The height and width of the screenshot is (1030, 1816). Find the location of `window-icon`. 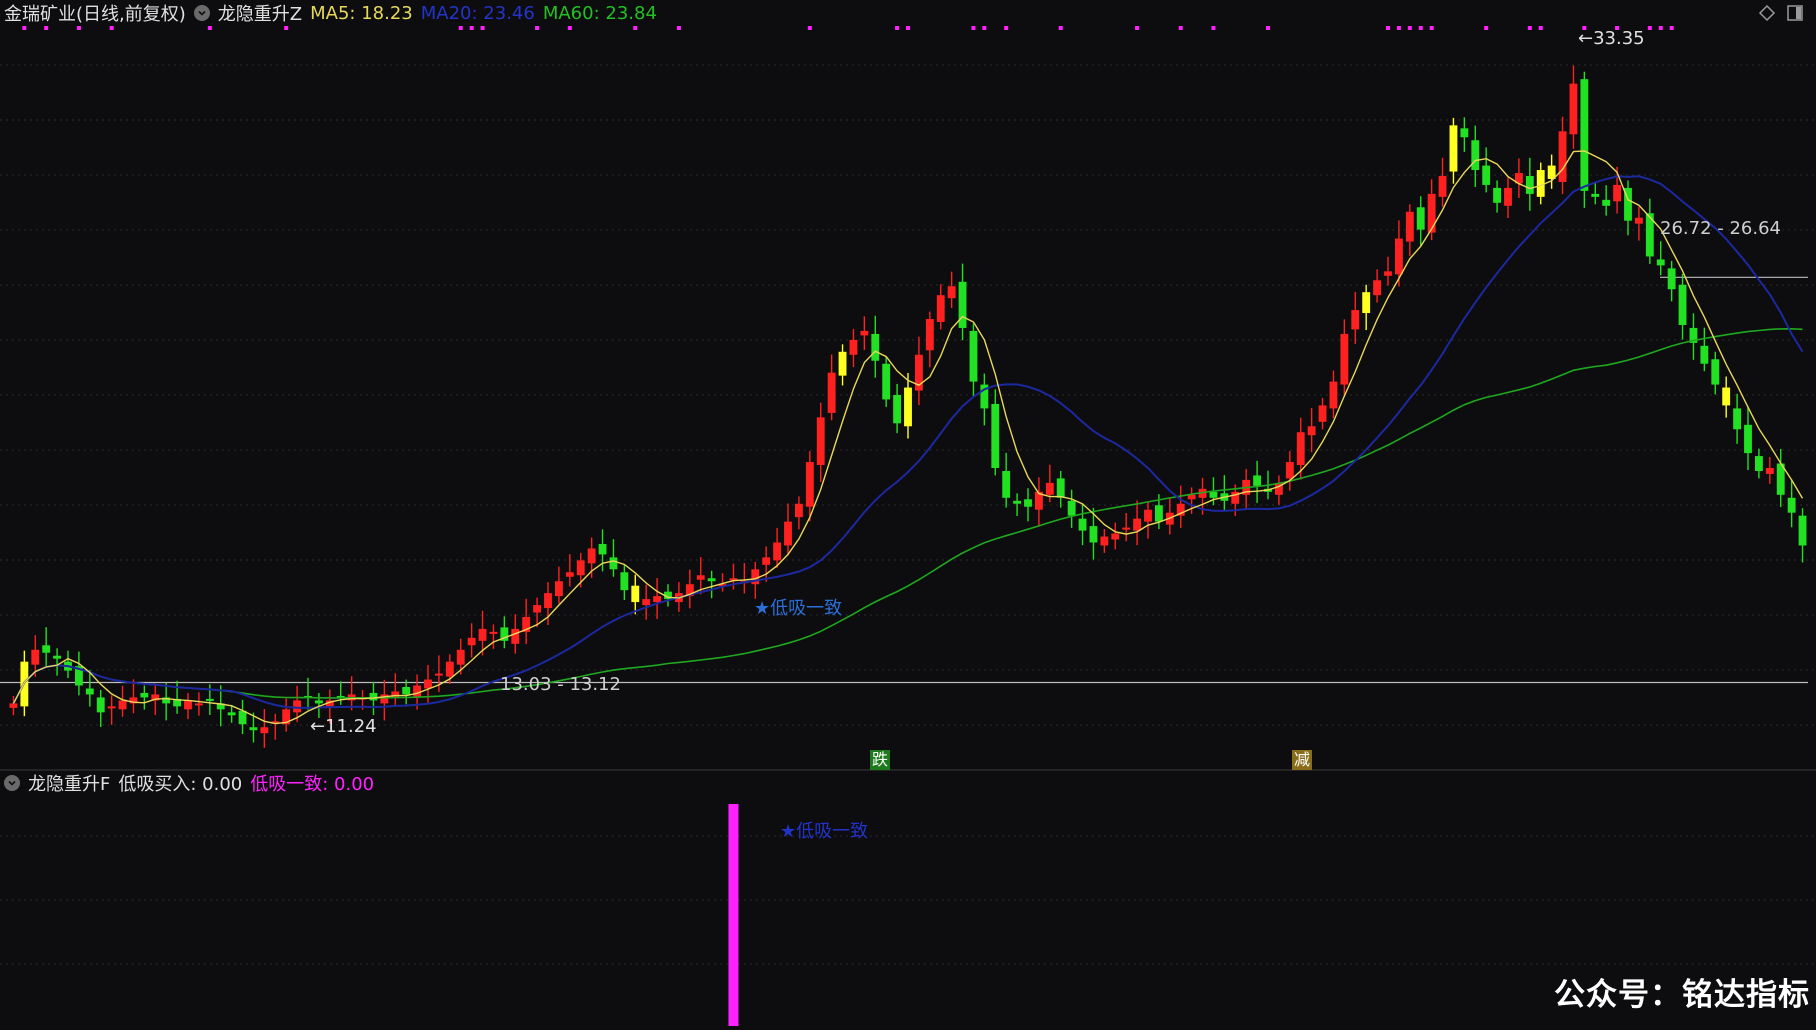

window-icon is located at coordinates (1795, 13).